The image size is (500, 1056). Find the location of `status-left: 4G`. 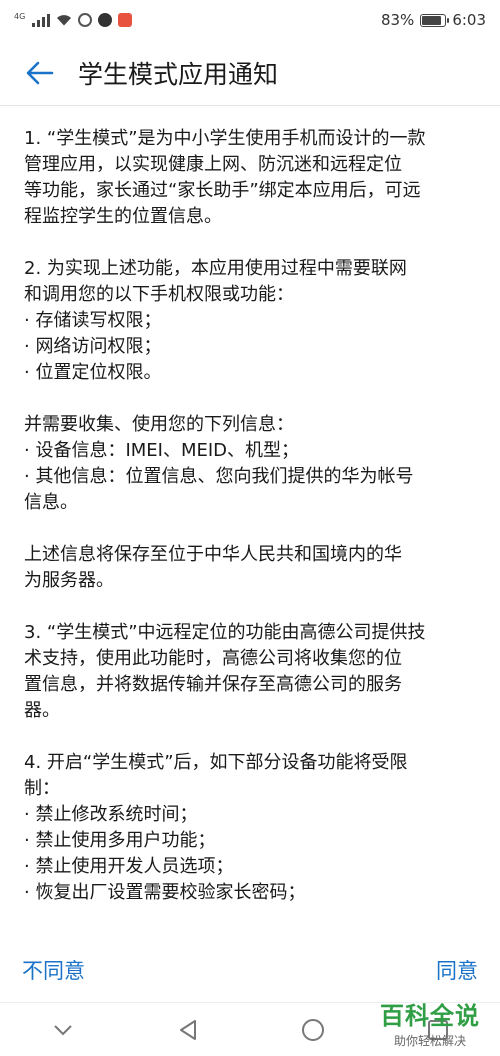

status-left: 4G is located at coordinates (73, 19).